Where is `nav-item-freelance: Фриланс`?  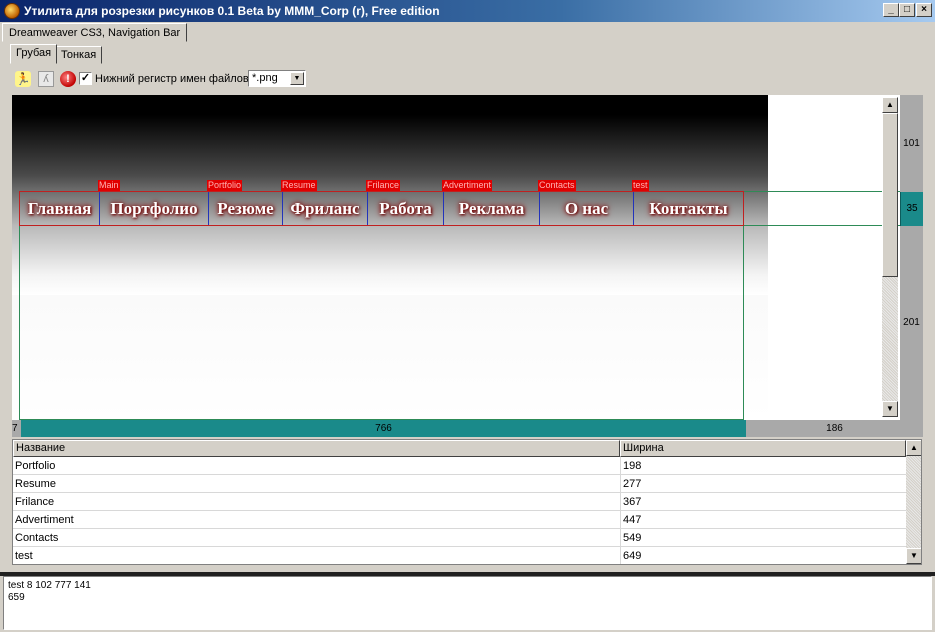
nav-item-freelance: Фриланс is located at coordinates (324, 208).